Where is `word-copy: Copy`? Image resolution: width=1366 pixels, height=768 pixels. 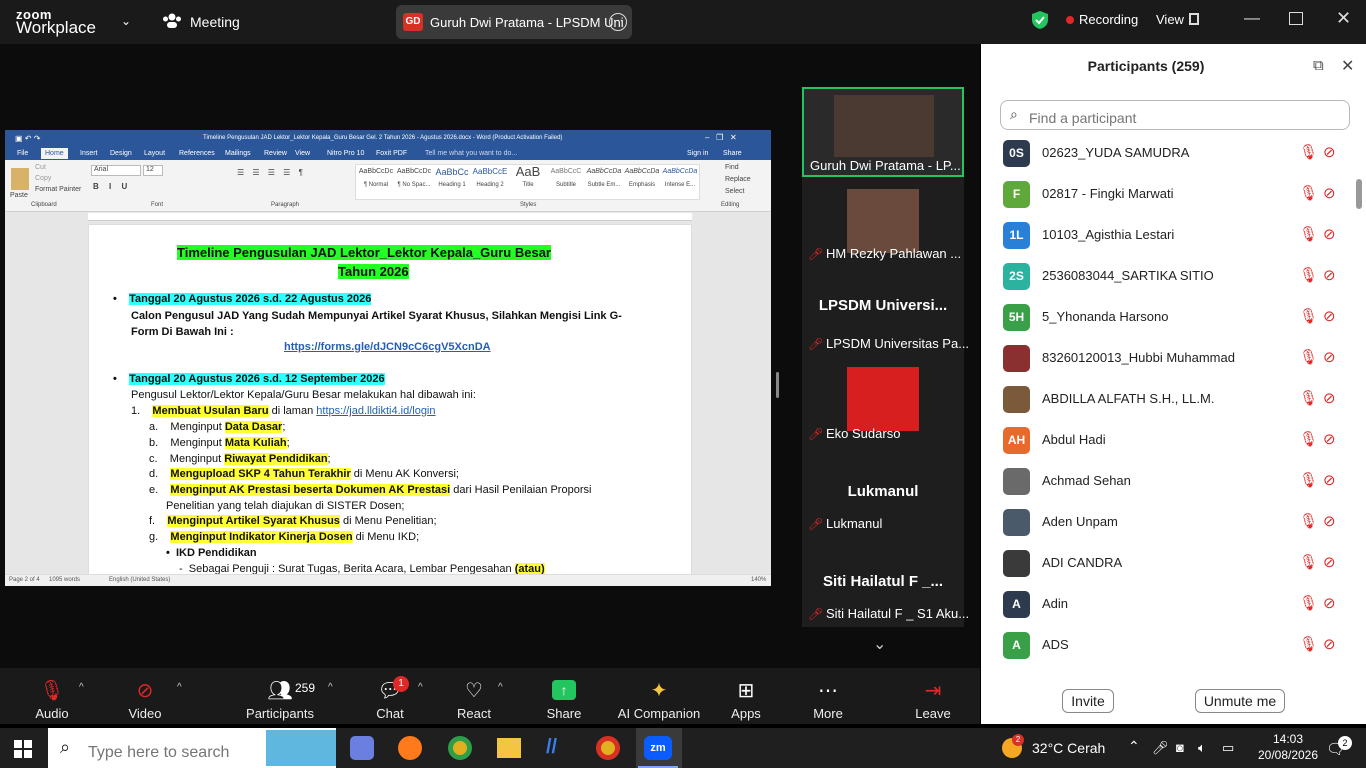 word-copy: Copy is located at coordinates (43, 178).